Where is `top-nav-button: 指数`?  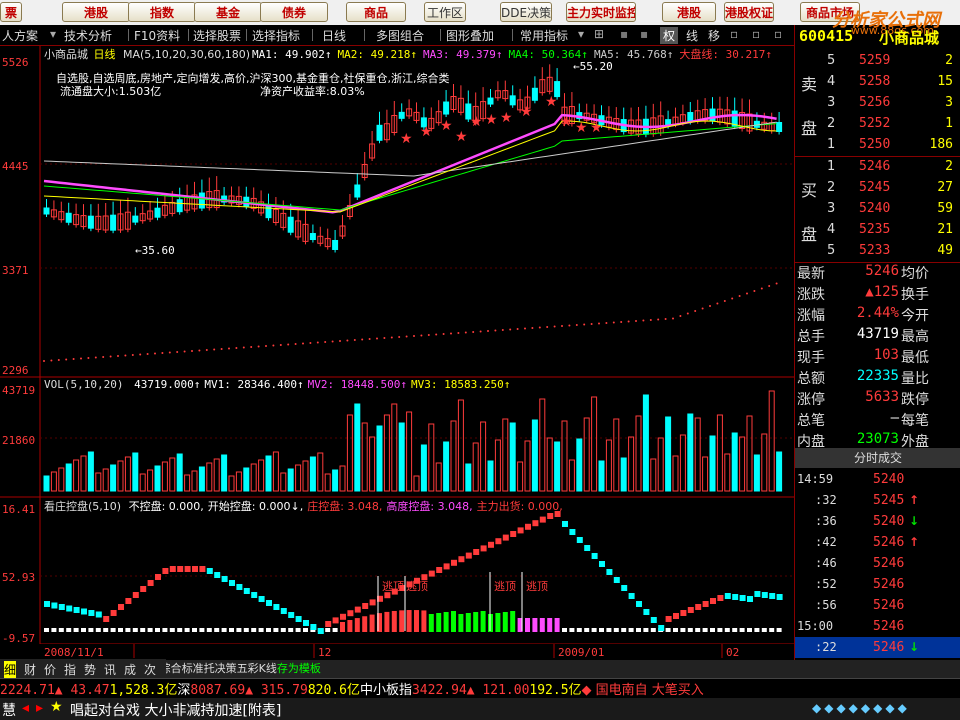 top-nav-button: 指数 is located at coordinates (162, 12).